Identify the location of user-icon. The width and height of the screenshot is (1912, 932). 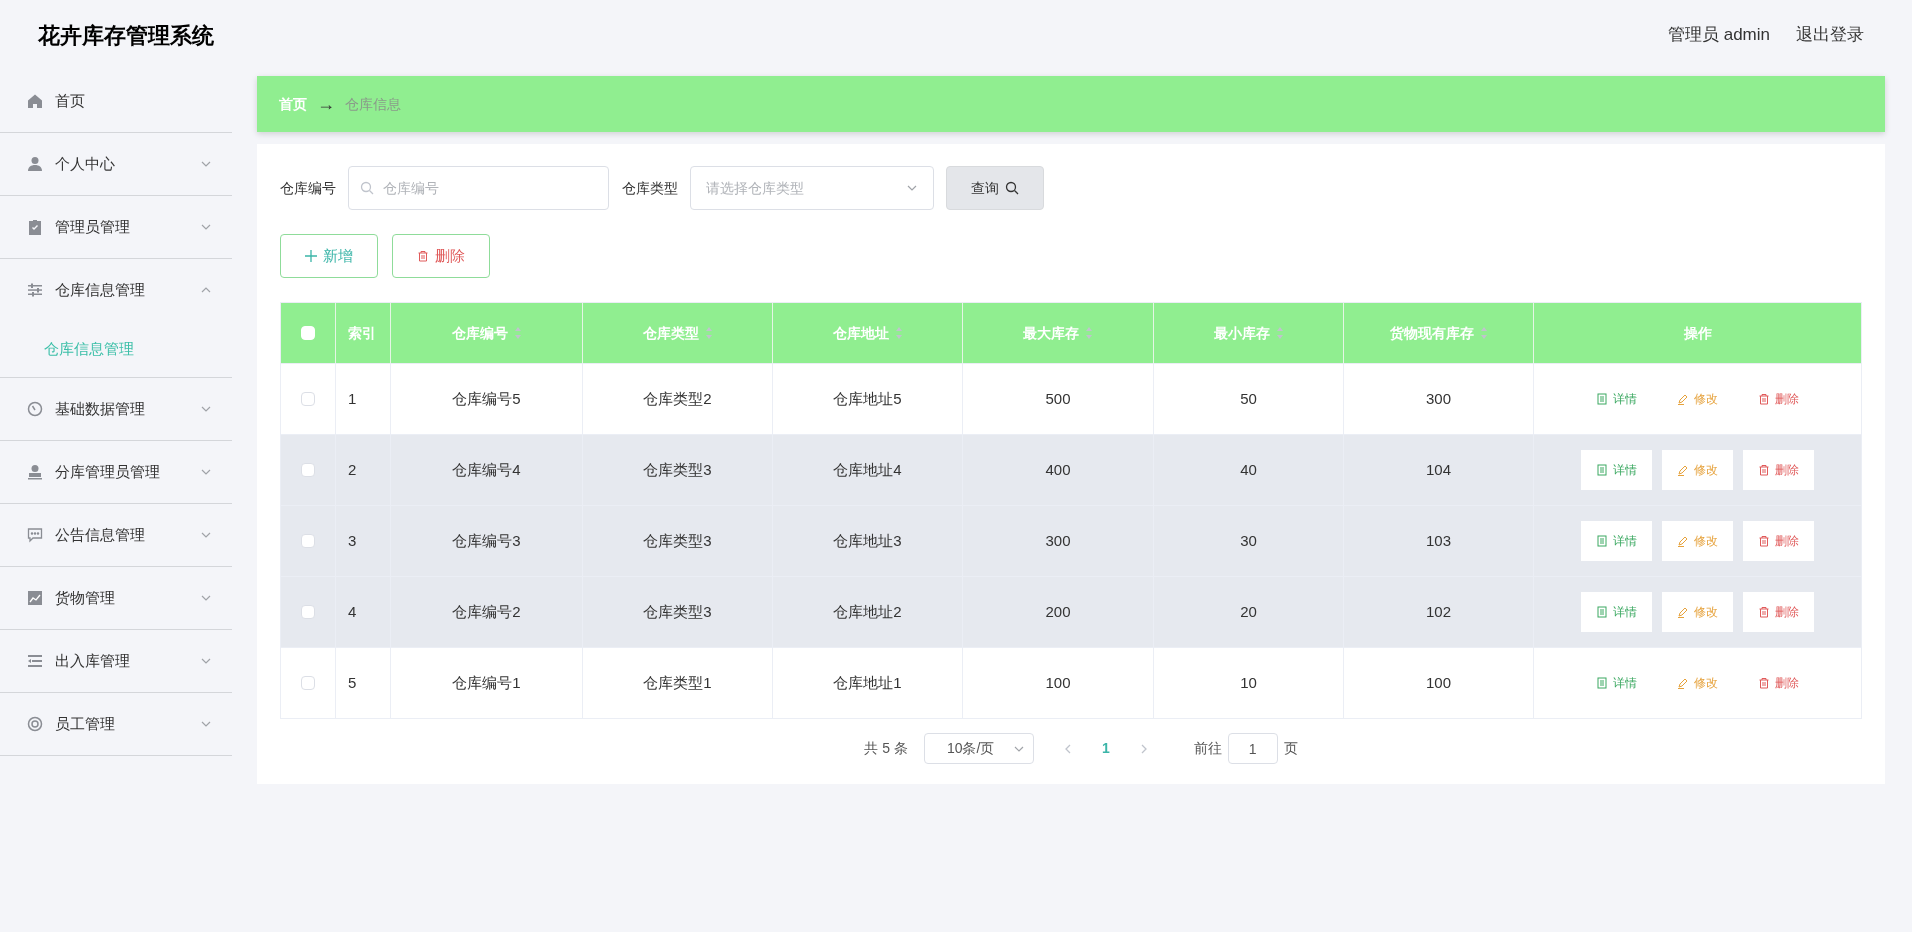
(35, 164).